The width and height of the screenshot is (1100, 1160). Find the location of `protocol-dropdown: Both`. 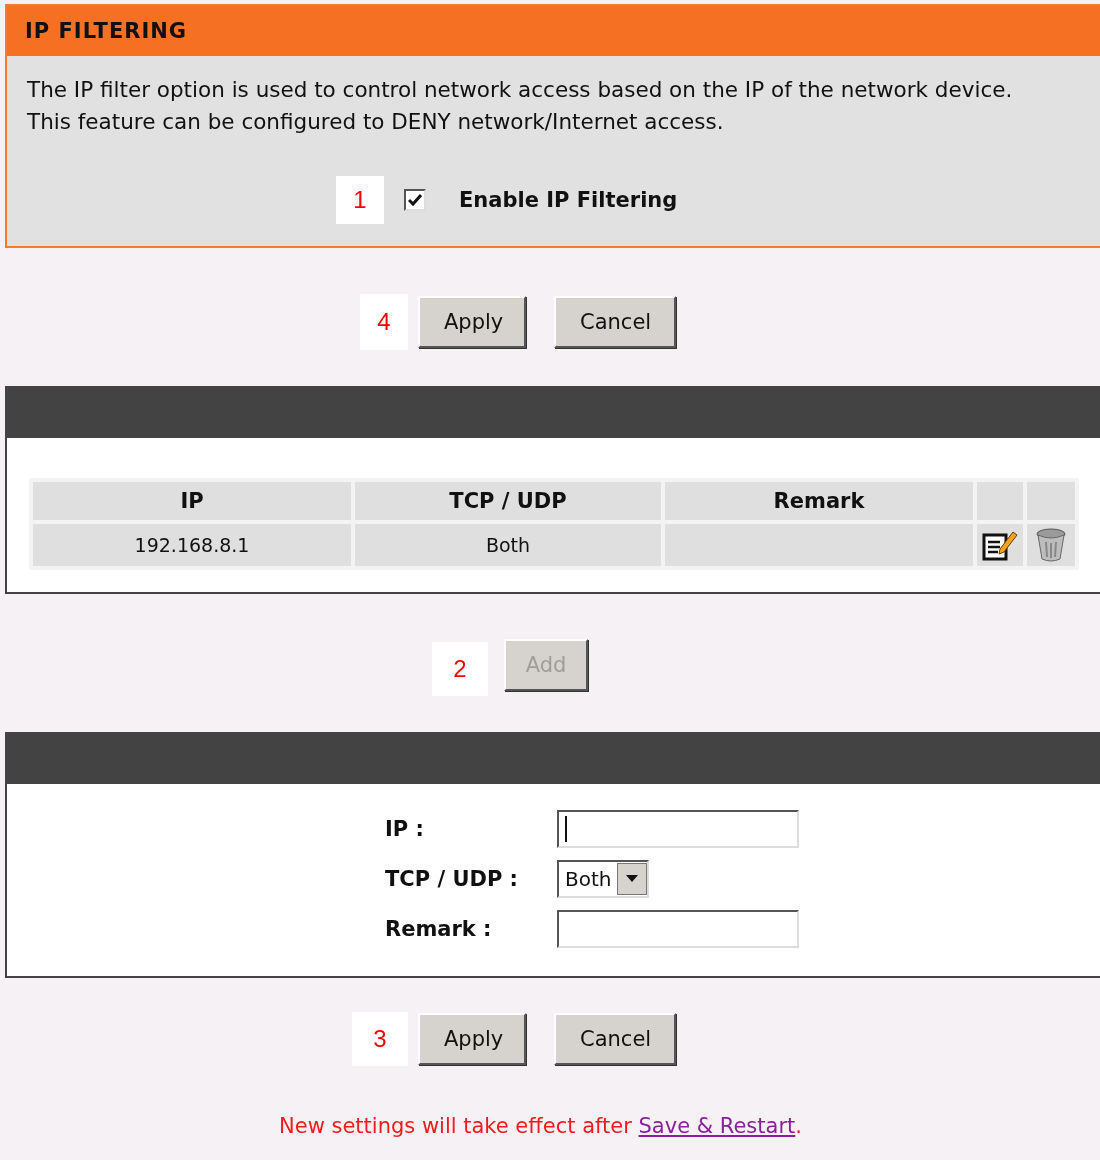

protocol-dropdown: Both is located at coordinates (603, 879).